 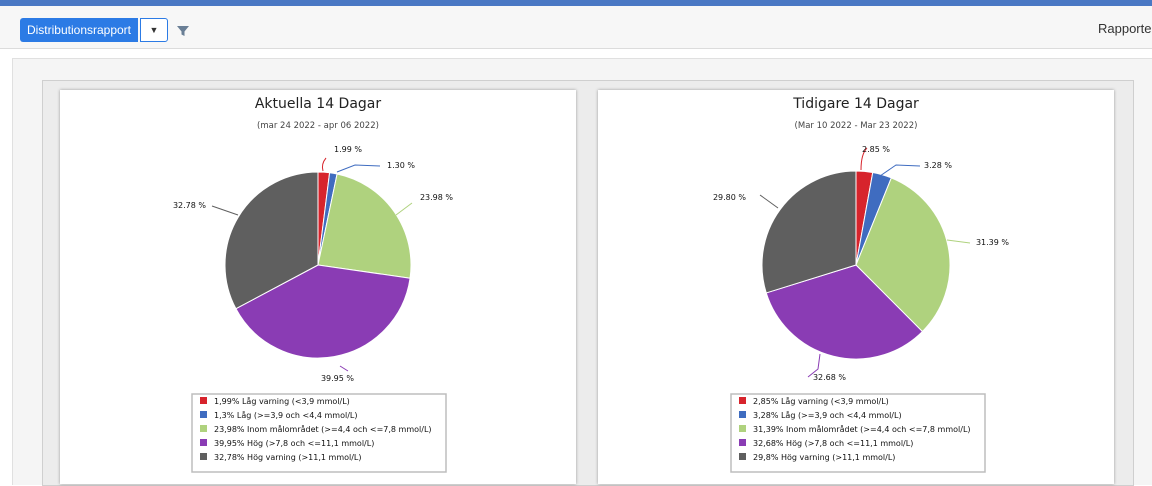 I want to click on legend-item-hog-varning: 29,8% Hög varning (>11,1 mmol/L), so click(x=824, y=457).